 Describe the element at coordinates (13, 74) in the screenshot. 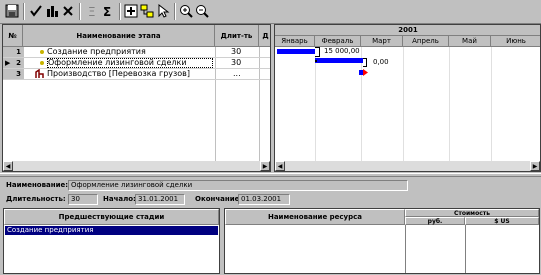

I see `row-number: 3` at that location.